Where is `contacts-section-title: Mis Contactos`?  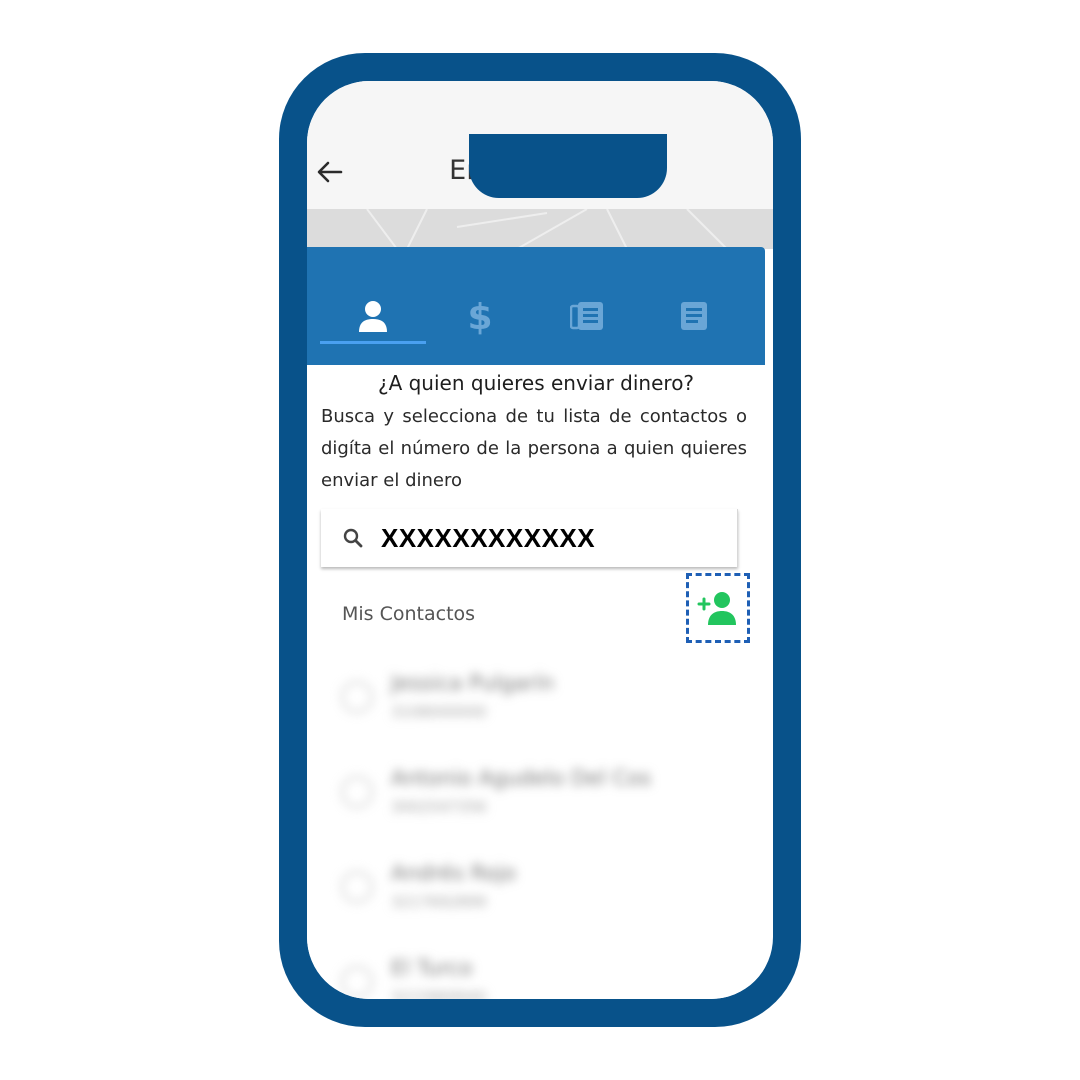
contacts-section-title: Mis Contactos is located at coordinates (409, 614).